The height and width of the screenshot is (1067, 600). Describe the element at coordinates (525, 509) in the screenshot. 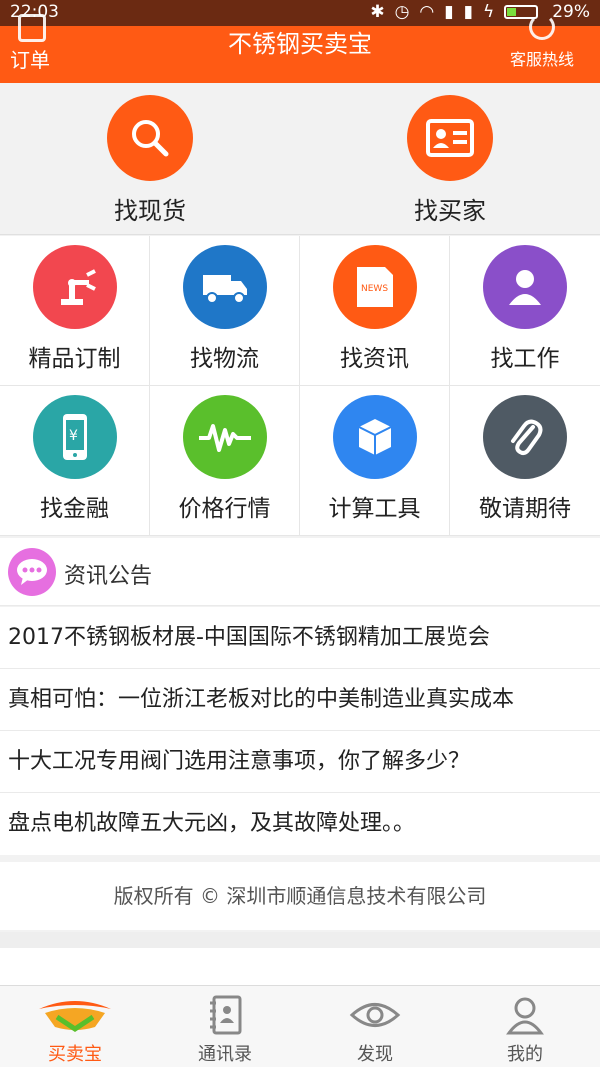

I see `grid-label: 敬请期待` at that location.